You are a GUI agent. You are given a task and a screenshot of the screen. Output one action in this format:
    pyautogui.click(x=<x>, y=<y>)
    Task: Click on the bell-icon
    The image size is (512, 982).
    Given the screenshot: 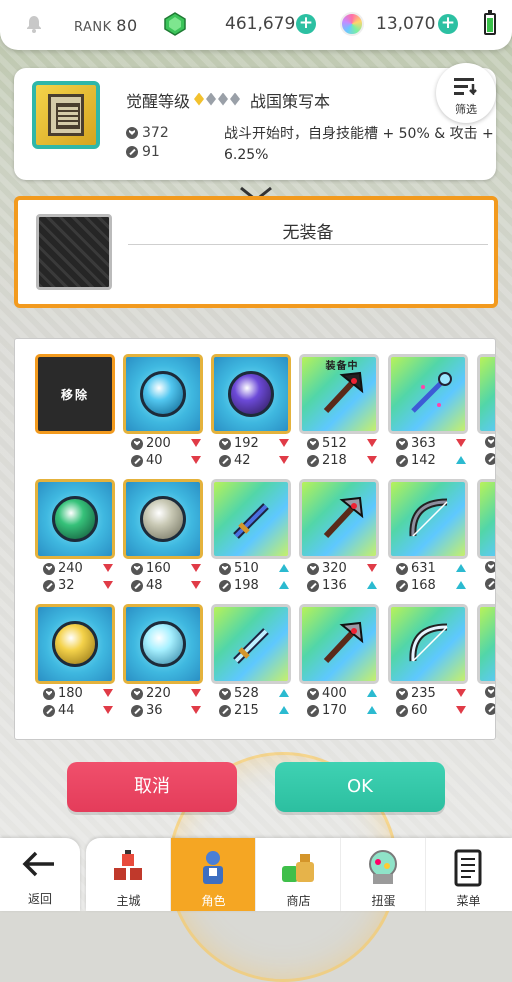 What is the action you would take?
    pyautogui.click(x=34, y=24)
    